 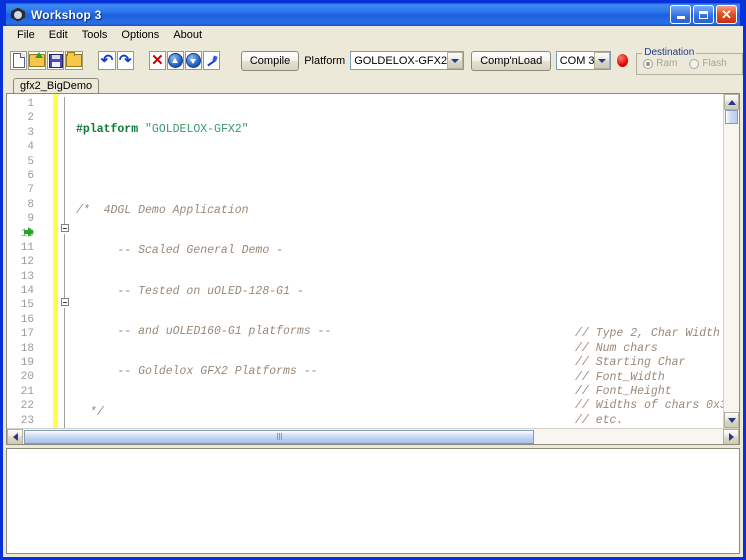 What do you see at coordinates (27, 377) in the screenshot?
I see `line-number: 20` at bounding box center [27, 377].